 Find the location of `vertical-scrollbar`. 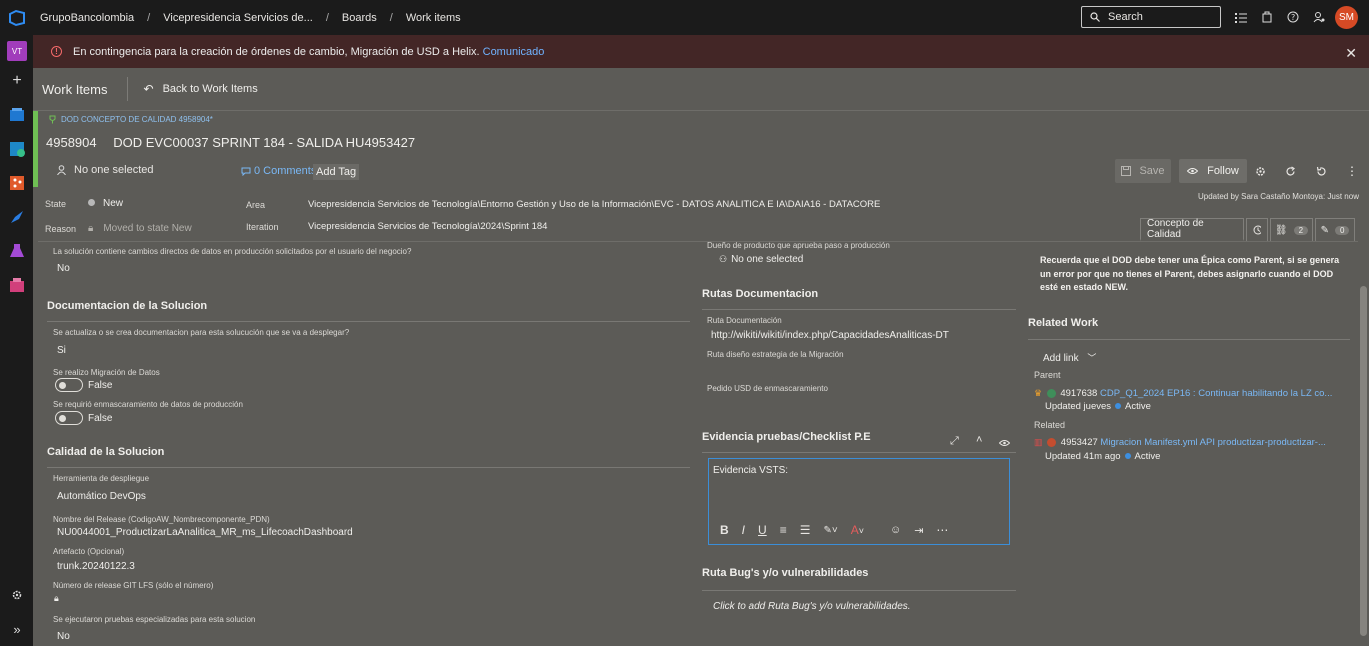

vertical-scrollbar is located at coordinates (1363, 444).